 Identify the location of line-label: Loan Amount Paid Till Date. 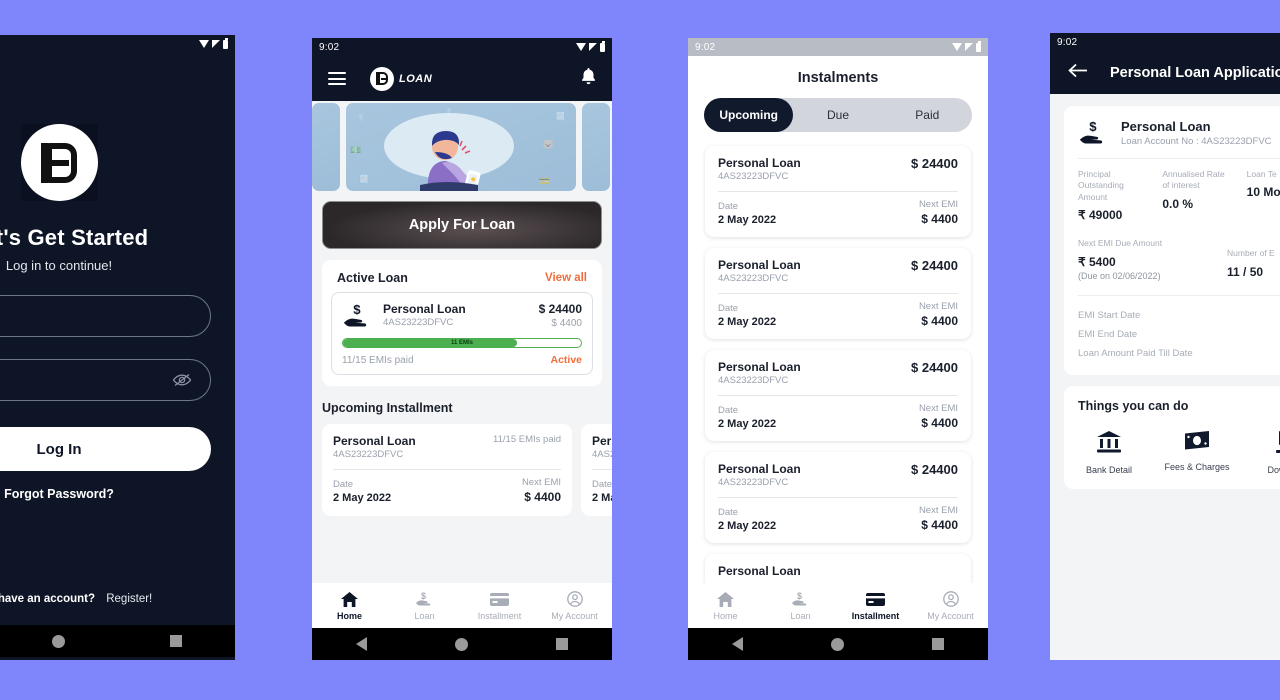
(1135, 353).